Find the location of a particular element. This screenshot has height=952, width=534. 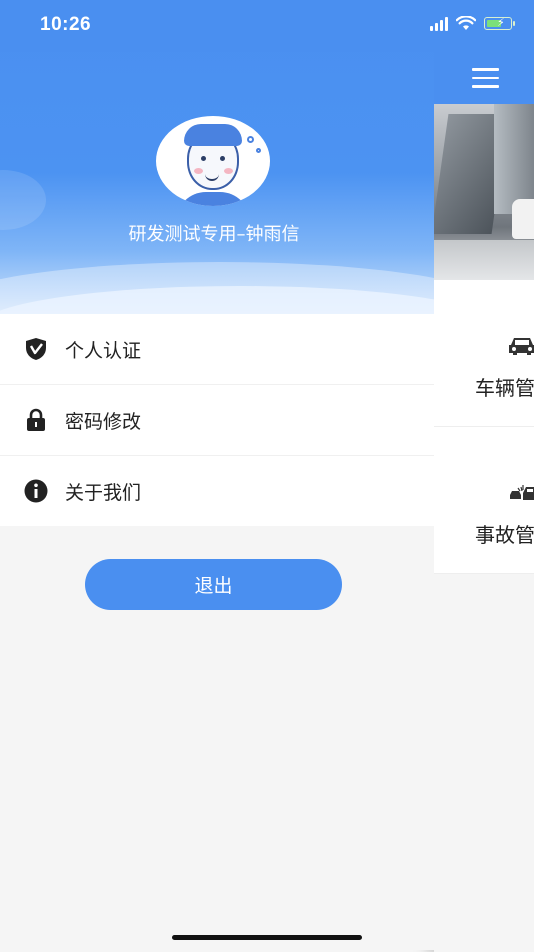

main-header is located at coordinates (484, 78).